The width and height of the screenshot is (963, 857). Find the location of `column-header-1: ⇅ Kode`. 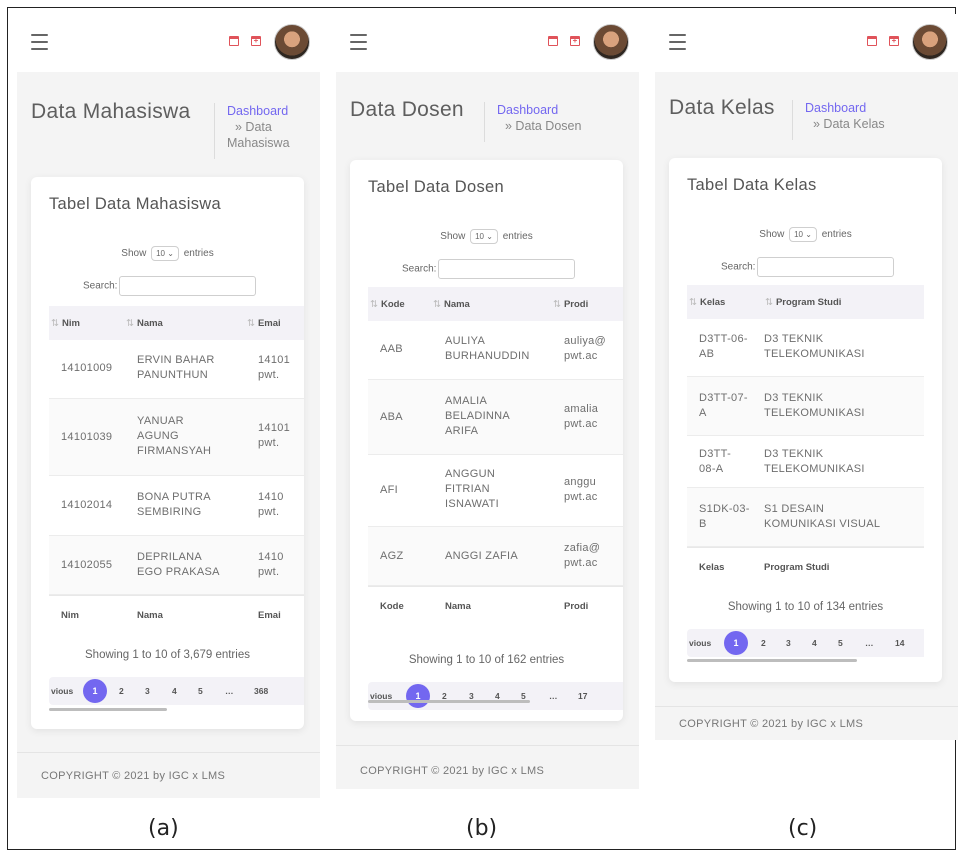

column-header-1: ⇅ Kode is located at coordinates (387, 304).